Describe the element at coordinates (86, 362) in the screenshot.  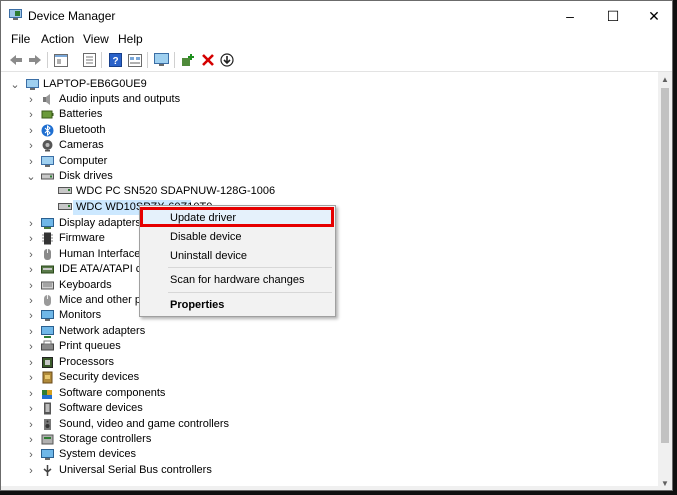
I see `tree-category-item: Processors` at that location.